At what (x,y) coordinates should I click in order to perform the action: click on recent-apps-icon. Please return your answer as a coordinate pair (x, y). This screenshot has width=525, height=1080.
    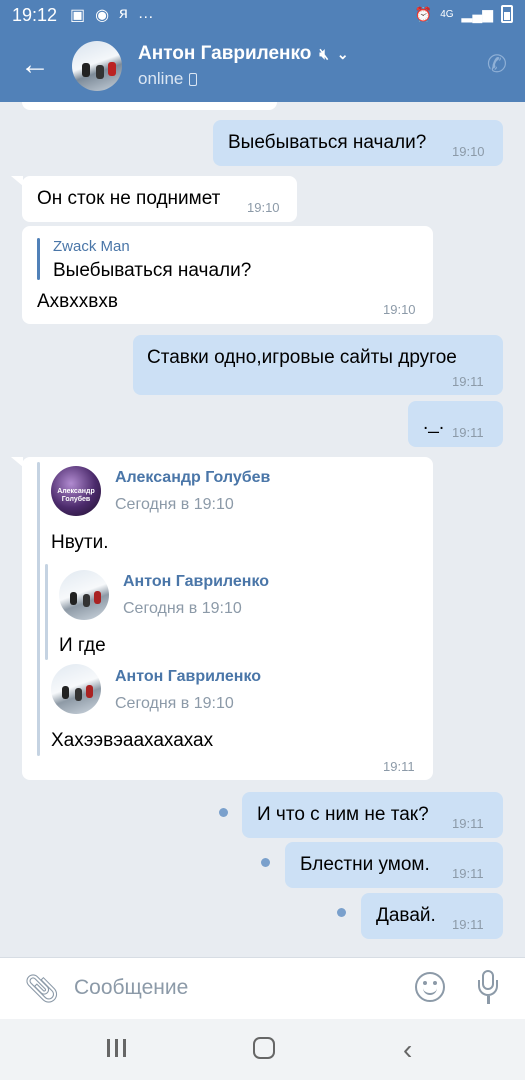
    Looking at the image, I should click on (117, 1049).